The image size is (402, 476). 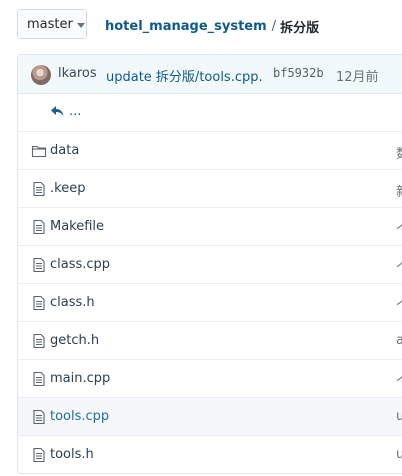 I want to click on breadcrumb: hotel_manage_system / 拆分版, so click(x=212, y=26).